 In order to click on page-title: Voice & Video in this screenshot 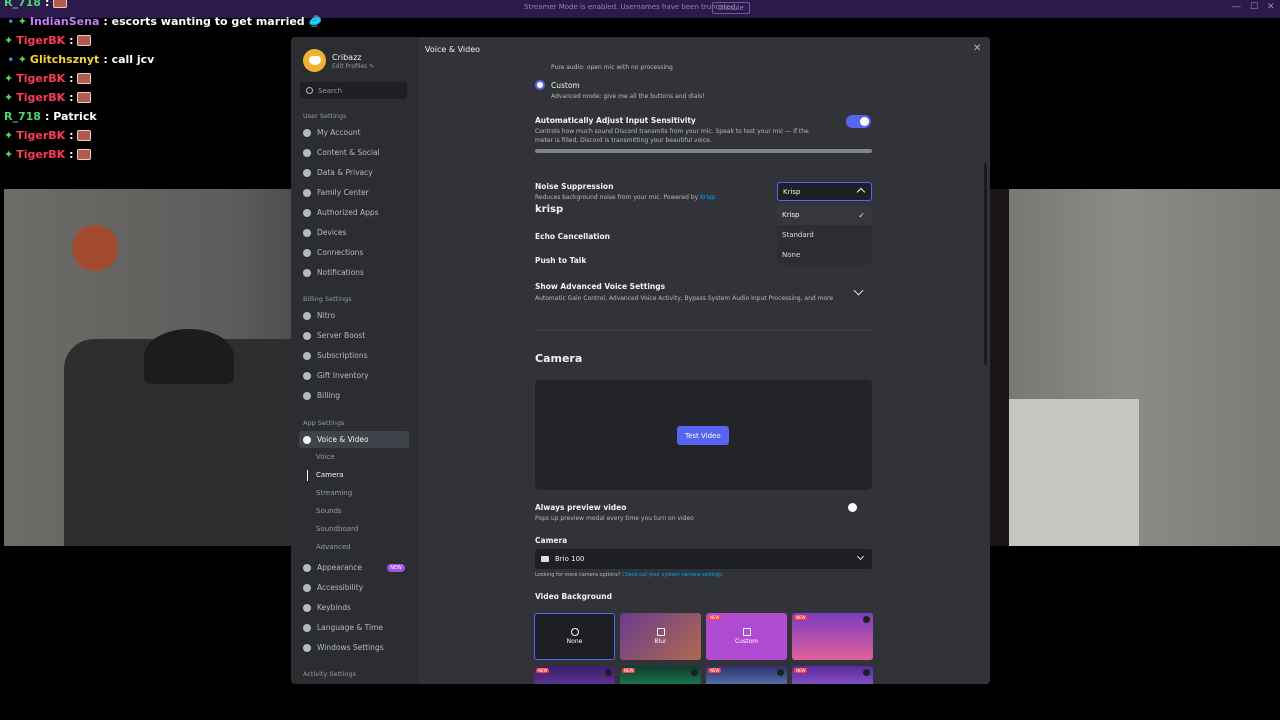, I will do `click(453, 49)`.